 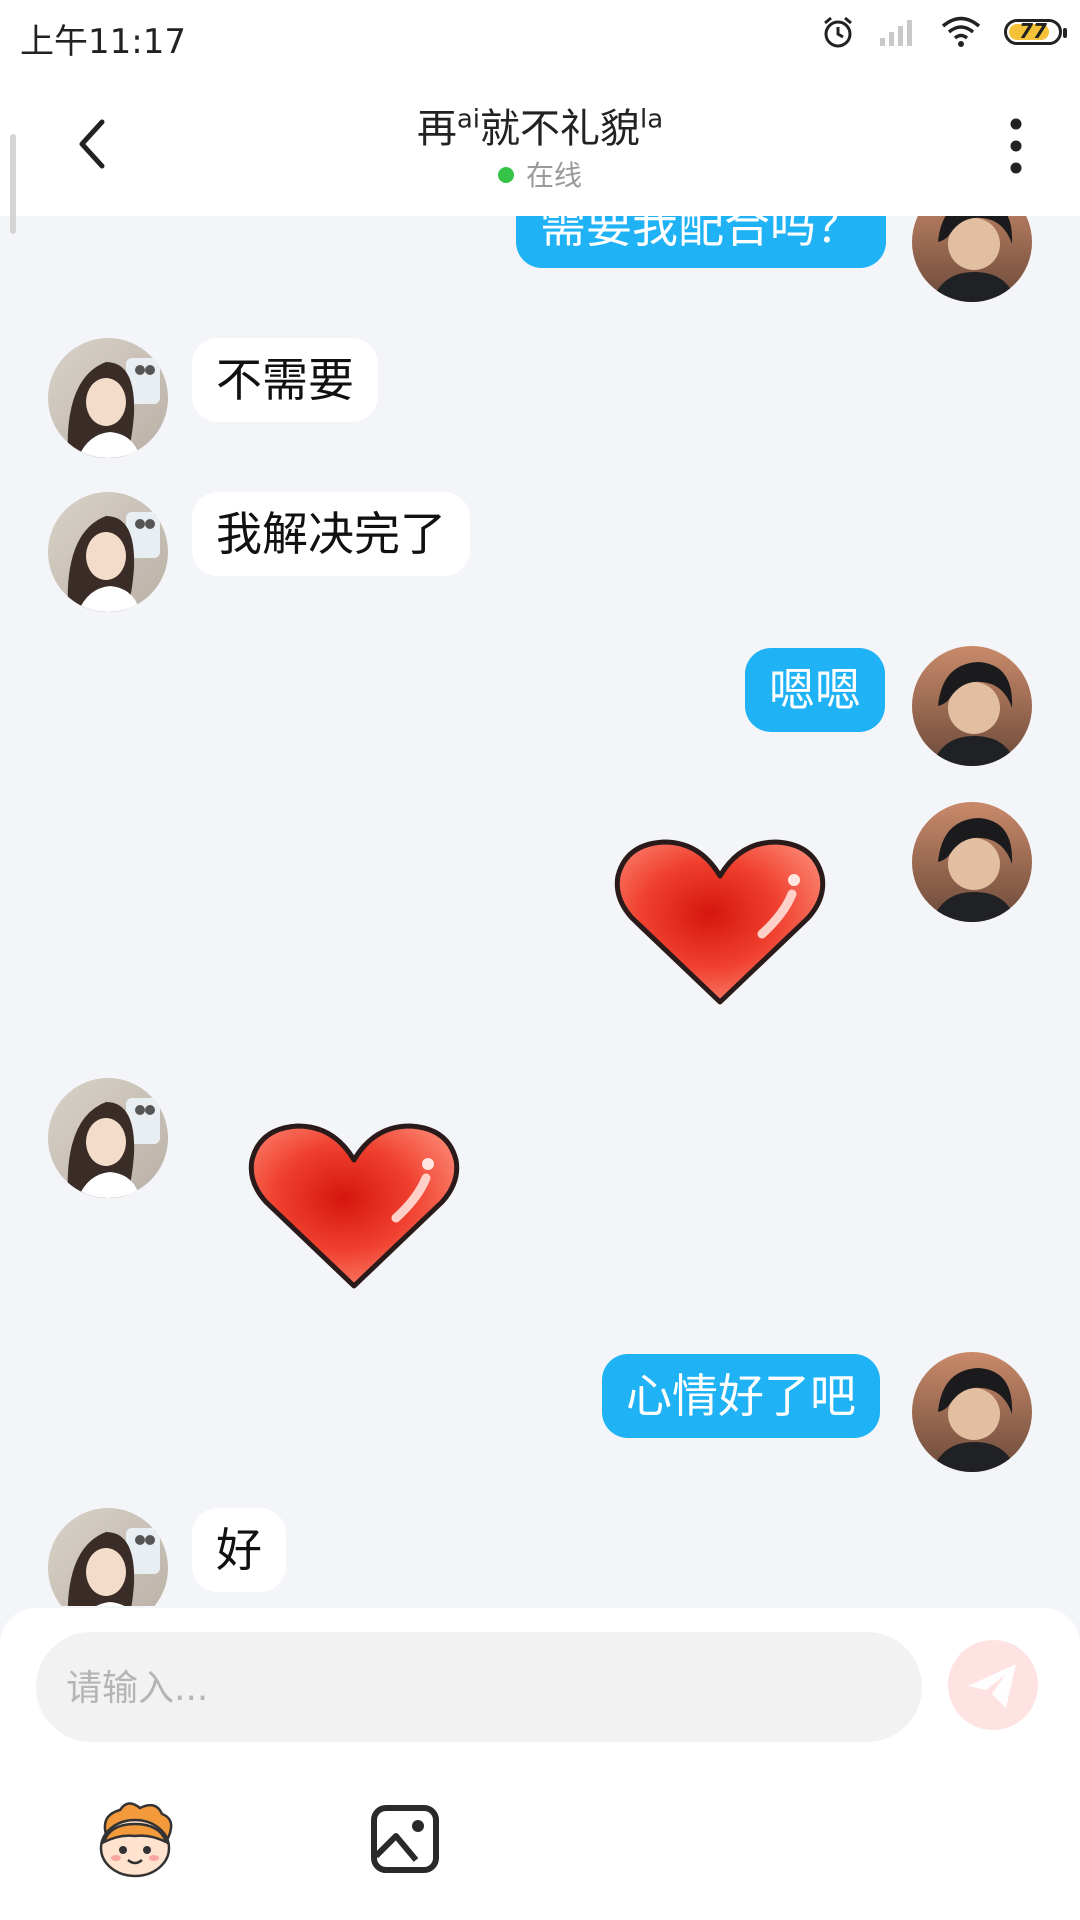 I want to click on title-part: 再, so click(x=436, y=129).